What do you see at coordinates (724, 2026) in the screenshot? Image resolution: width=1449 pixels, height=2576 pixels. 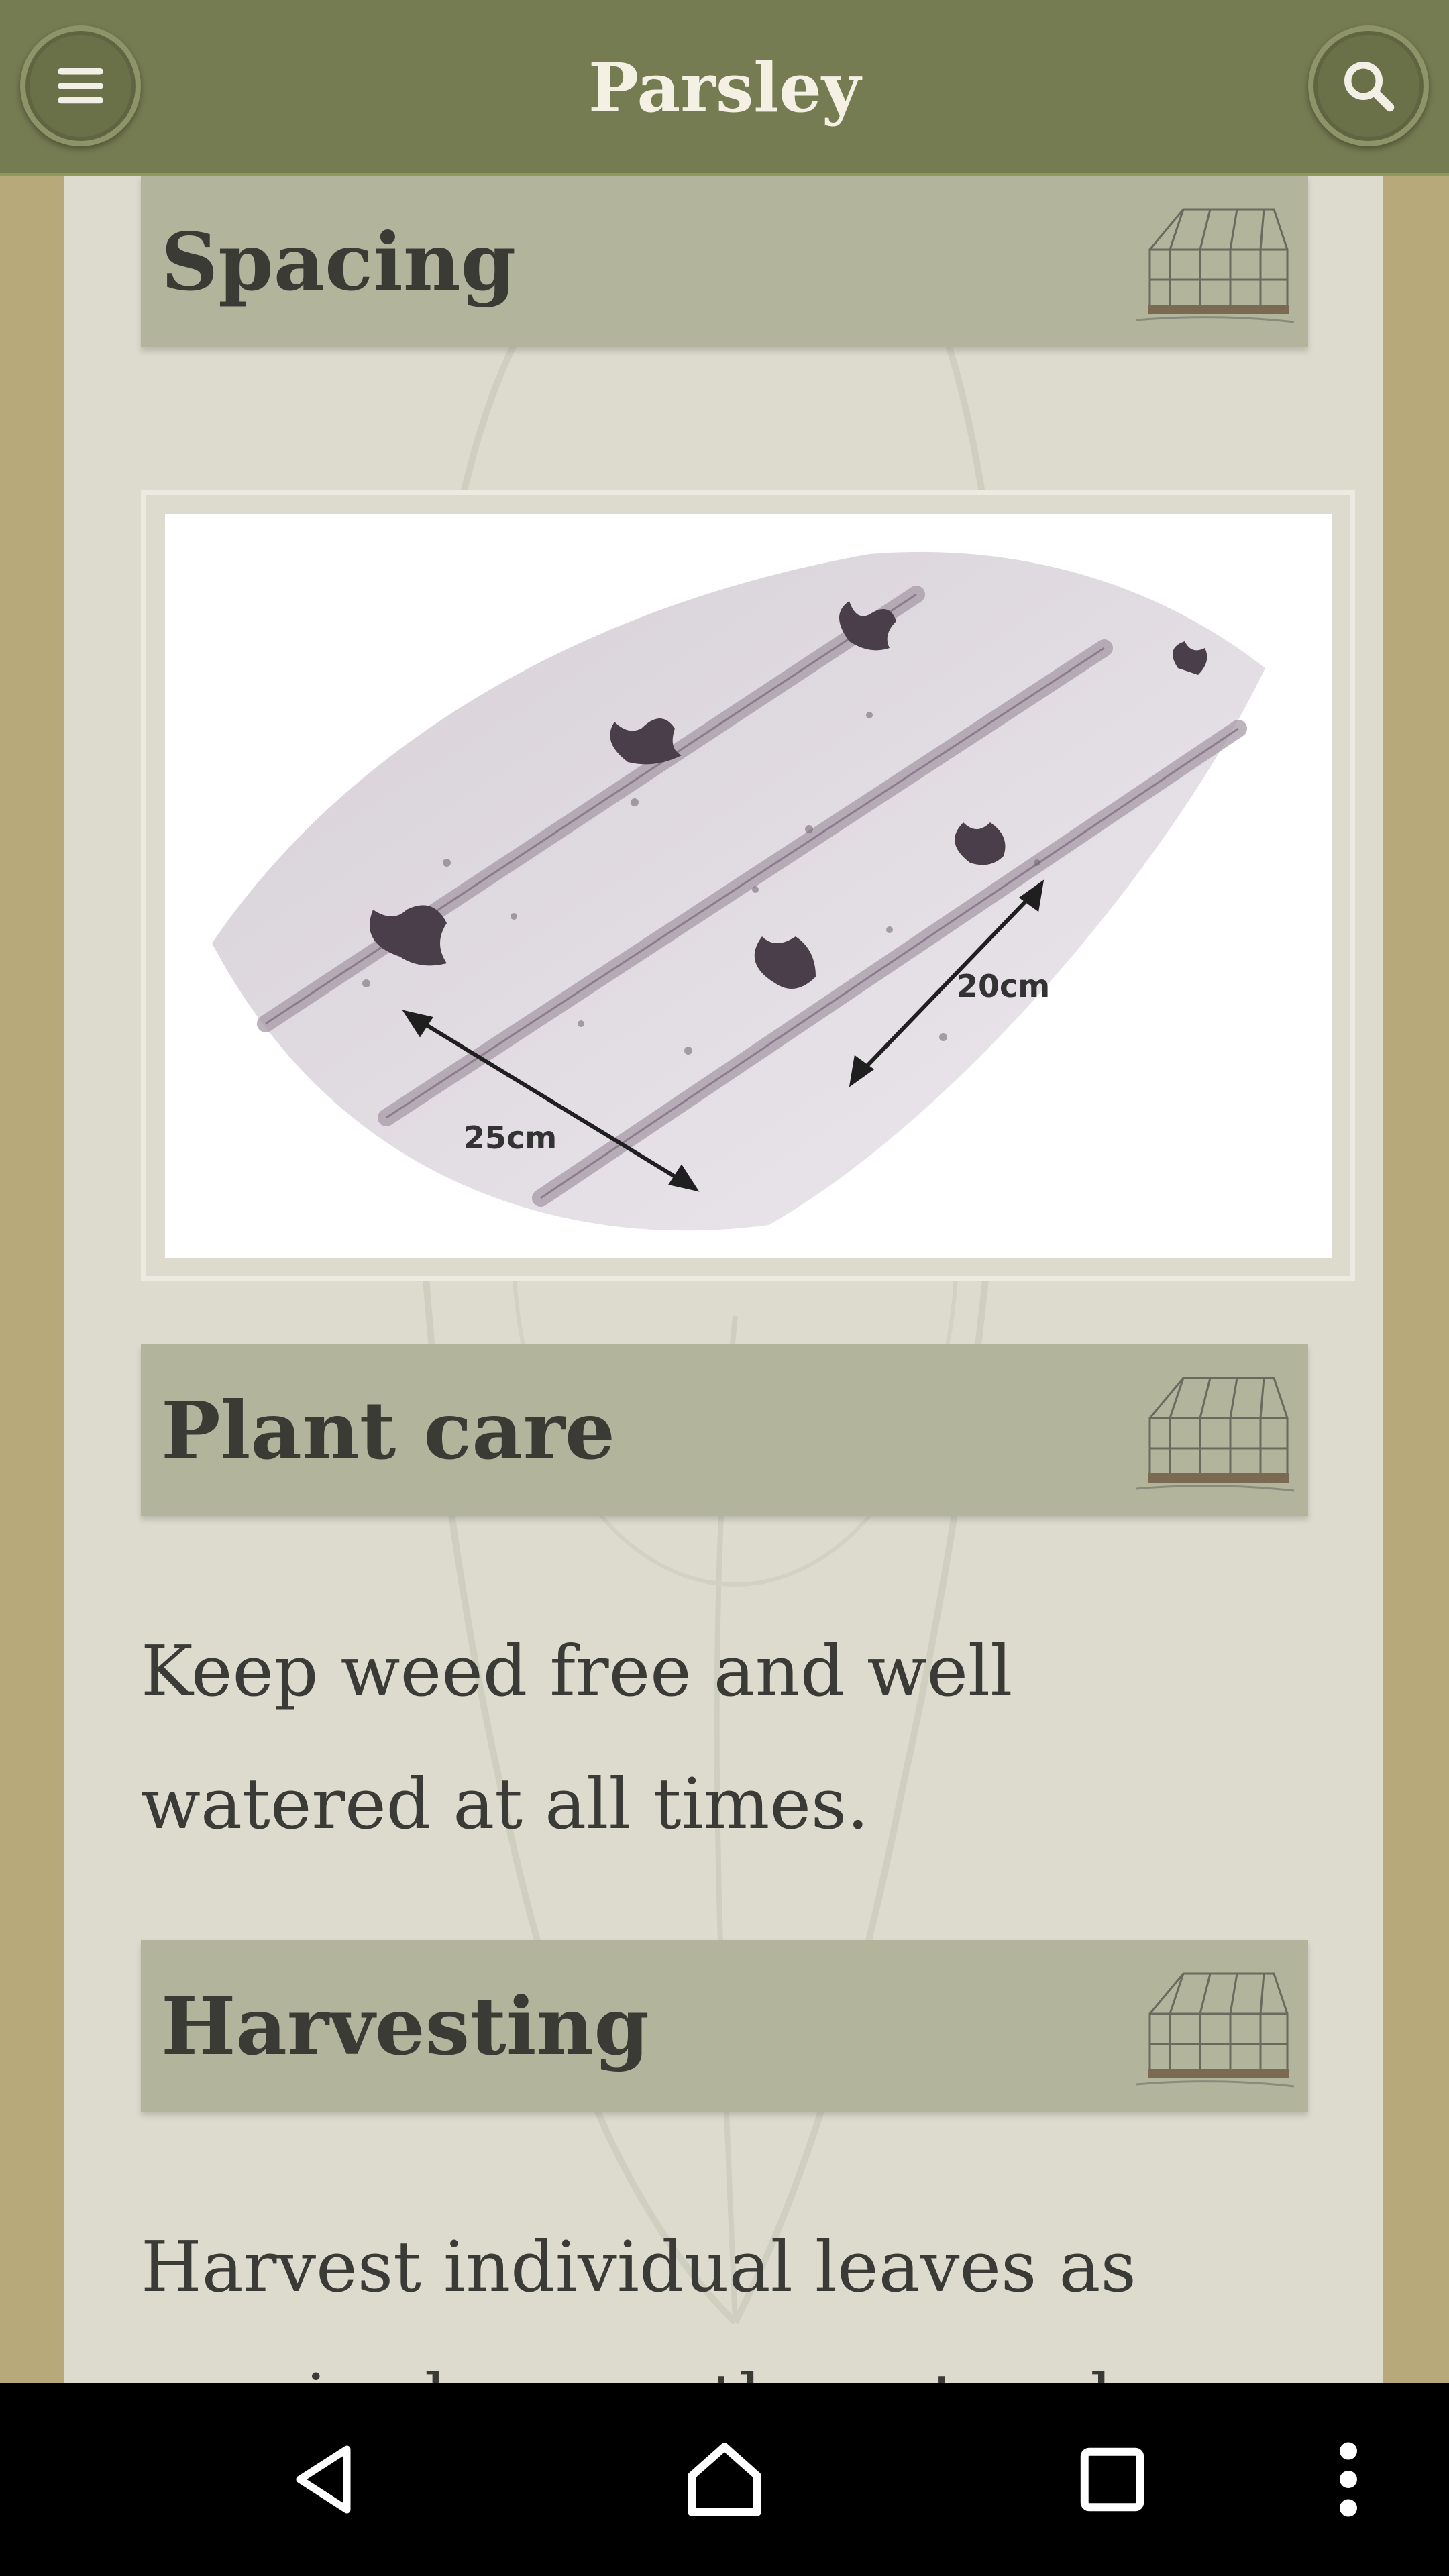 I see `section-header-harvesting: Harvesting` at bounding box center [724, 2026].